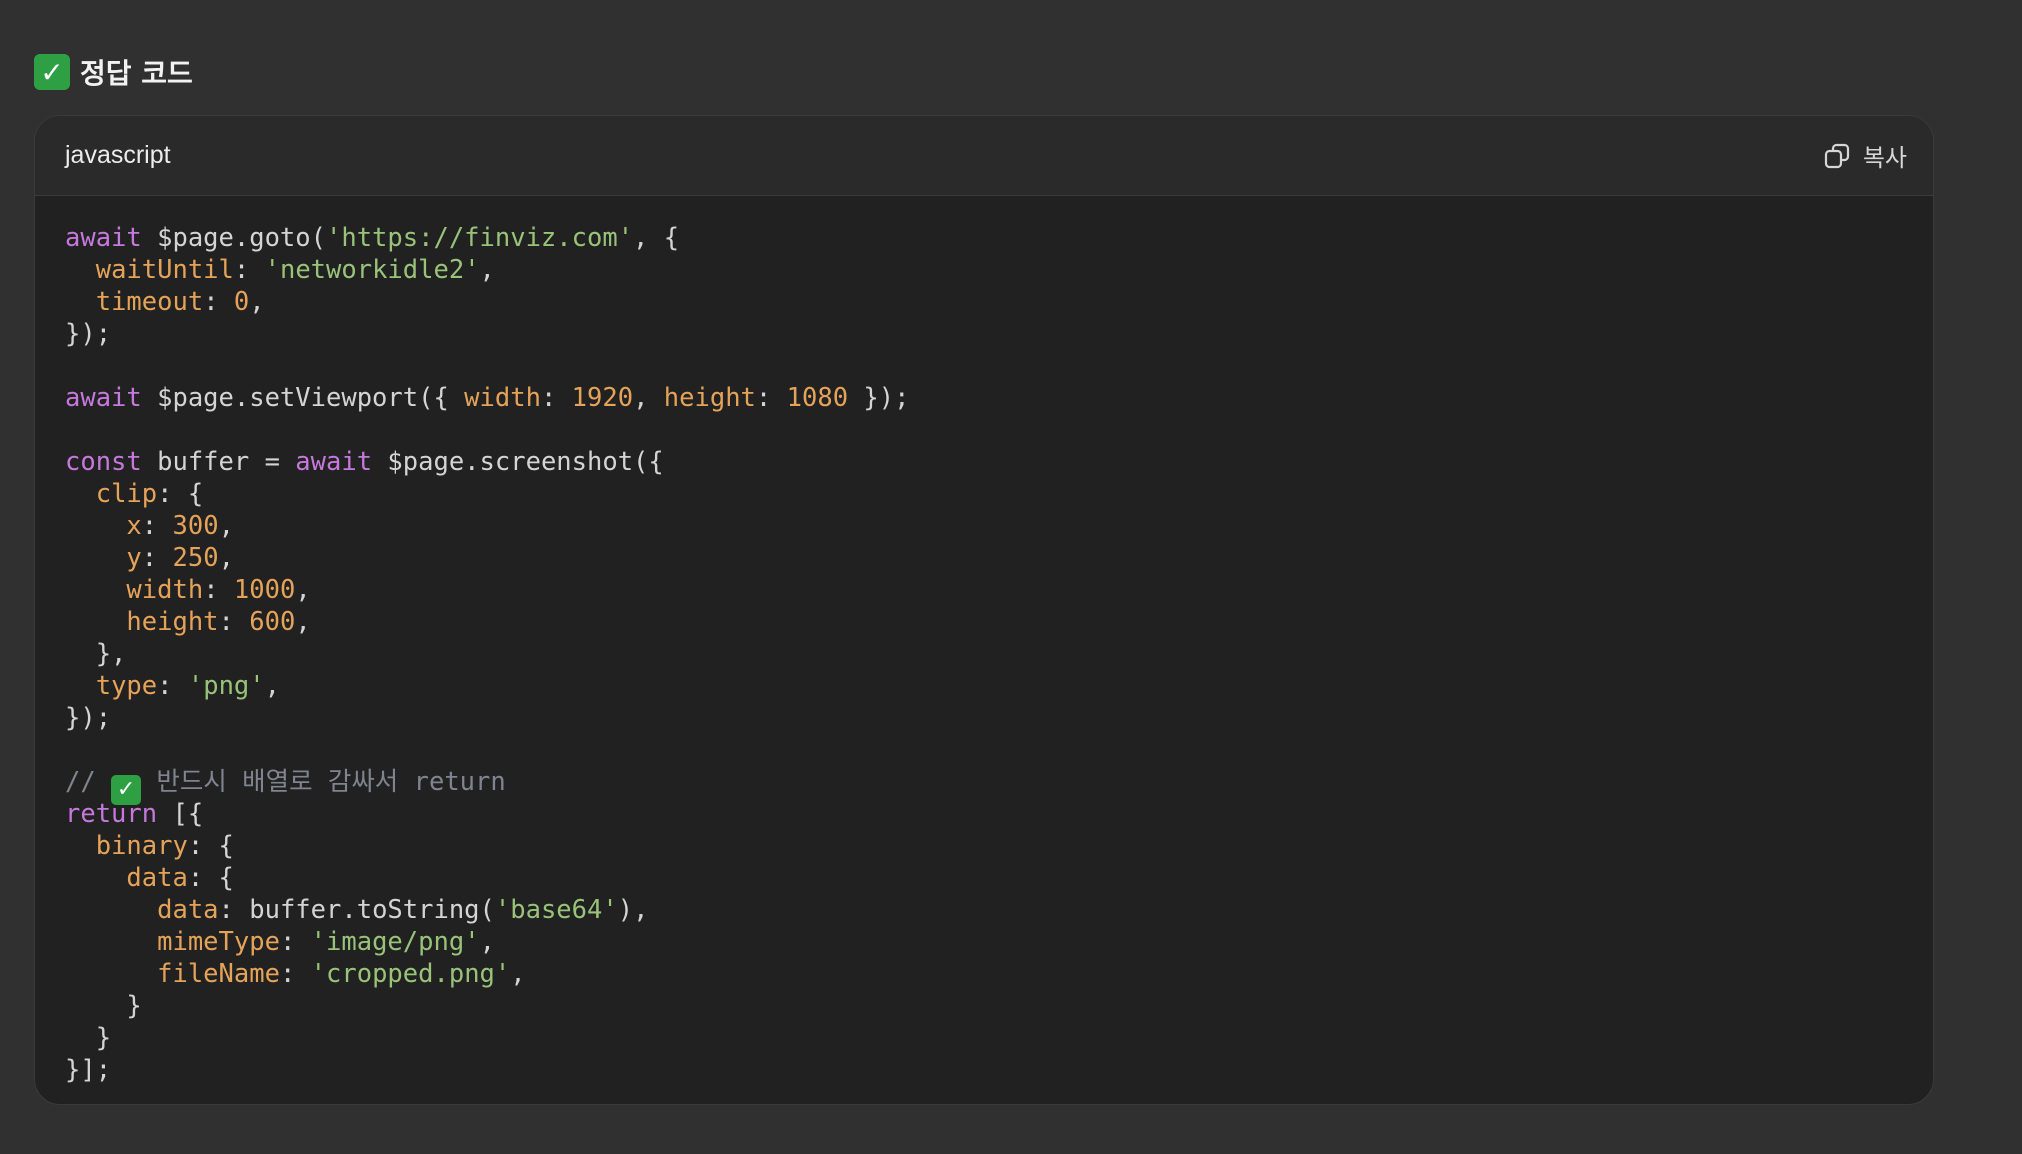  I want to click on code-line: y: 250,, so click(984, 558).